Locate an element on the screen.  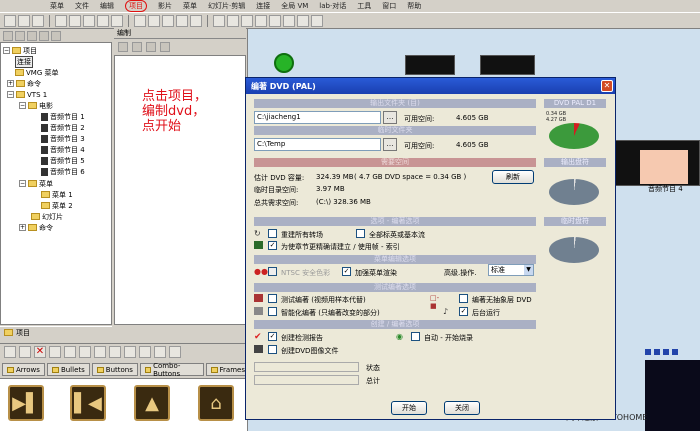
baby-photo-thumbnail is located at coordinates (664, 167).